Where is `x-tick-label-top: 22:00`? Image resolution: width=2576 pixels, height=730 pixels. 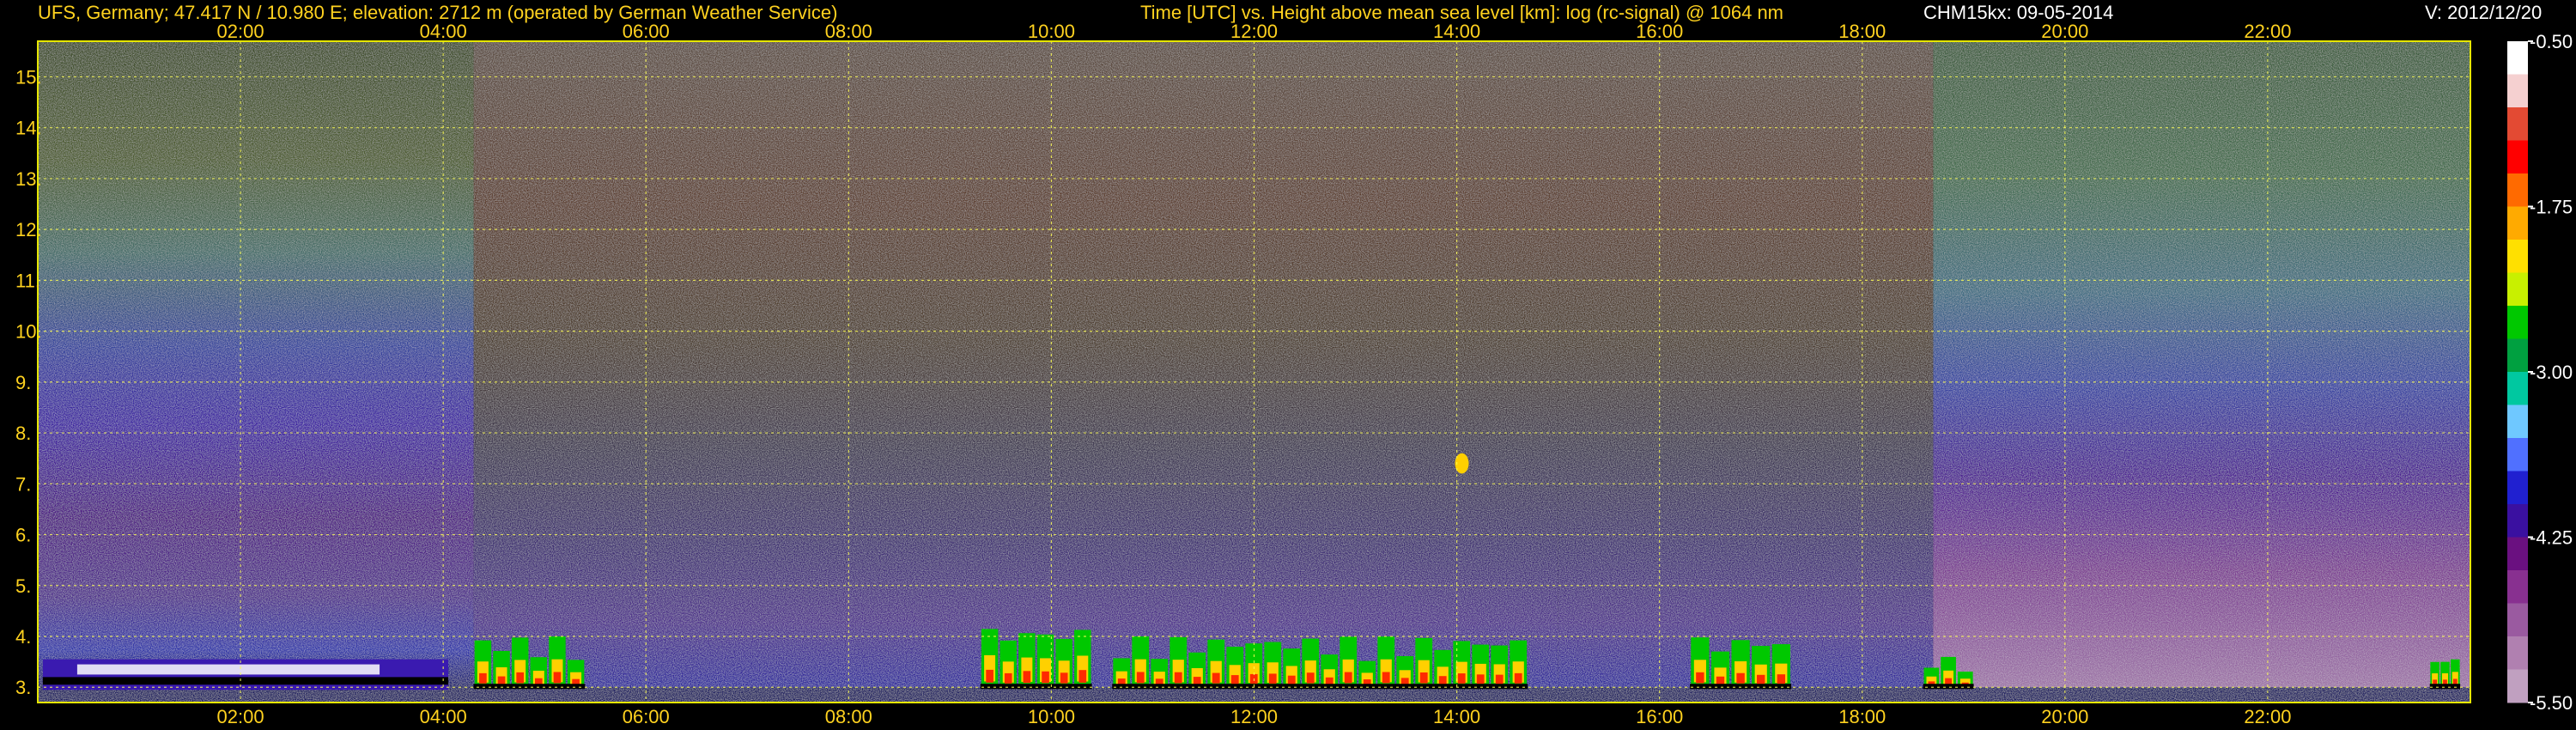
x-tick-label-top: 22:00 is located at coordinates (2267, 31).